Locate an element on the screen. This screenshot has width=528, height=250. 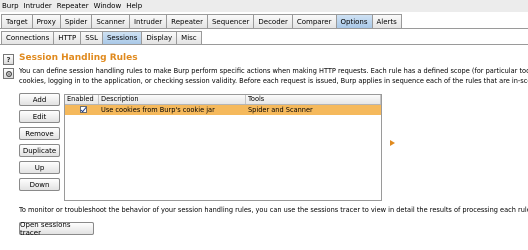
tab-options: Options is located at coordinates (354, 21).